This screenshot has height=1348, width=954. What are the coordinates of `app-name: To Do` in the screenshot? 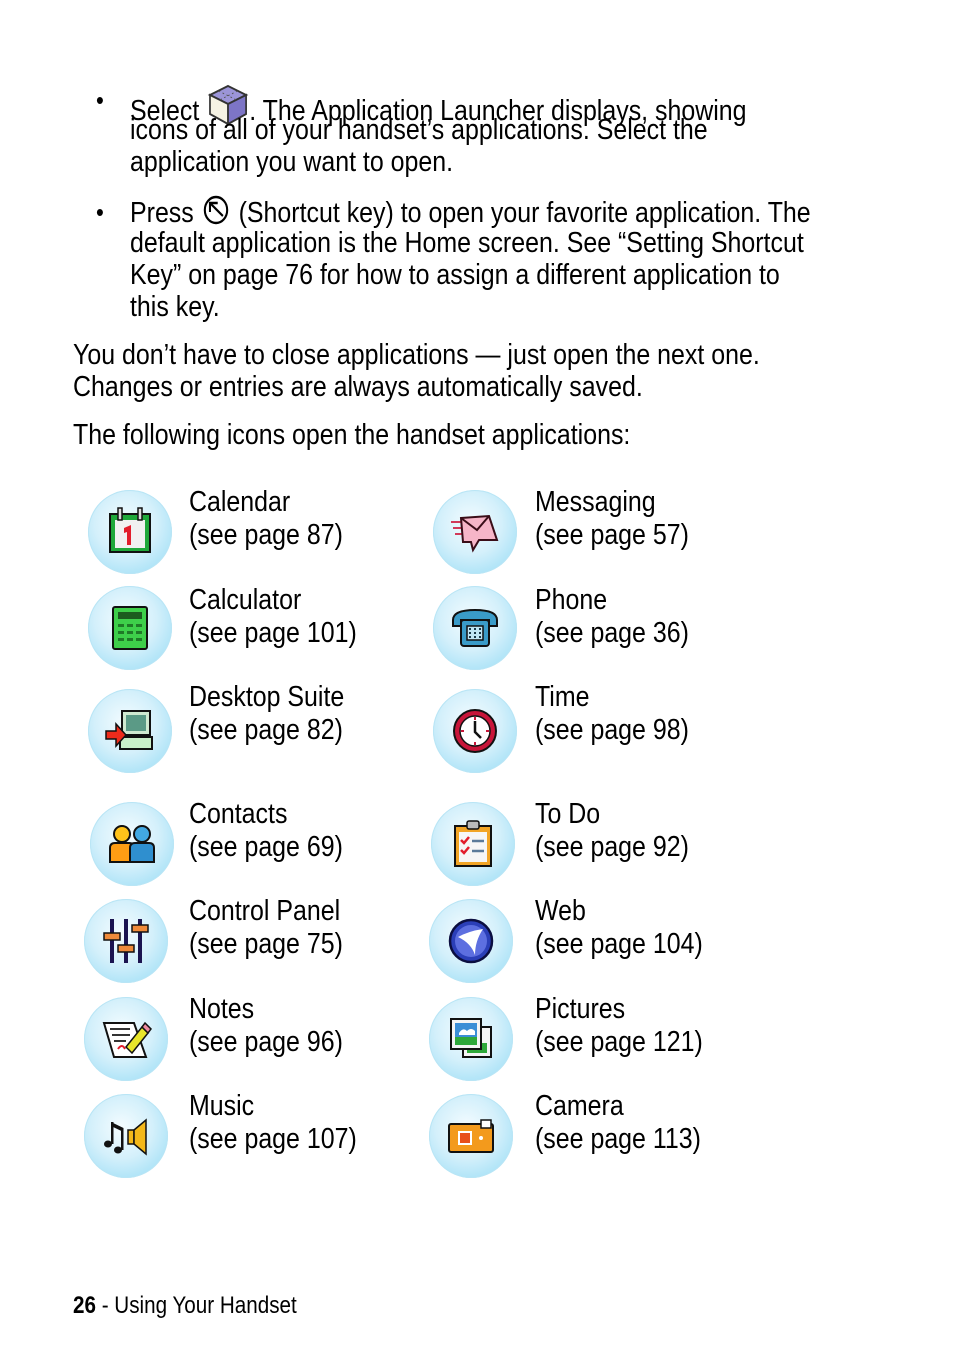 It's located at (568, 814).